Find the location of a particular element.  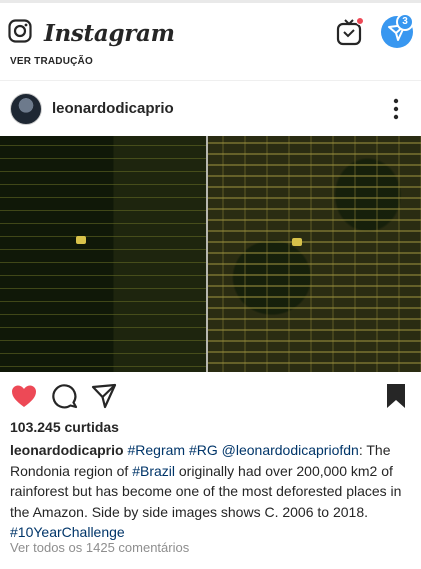

divider is located at coordinates (210, 80).